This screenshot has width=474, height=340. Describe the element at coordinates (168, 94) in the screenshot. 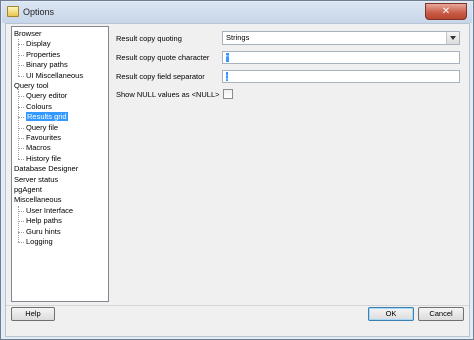

I see `null-values-label: Show NULL values as <NULL>` at that location.